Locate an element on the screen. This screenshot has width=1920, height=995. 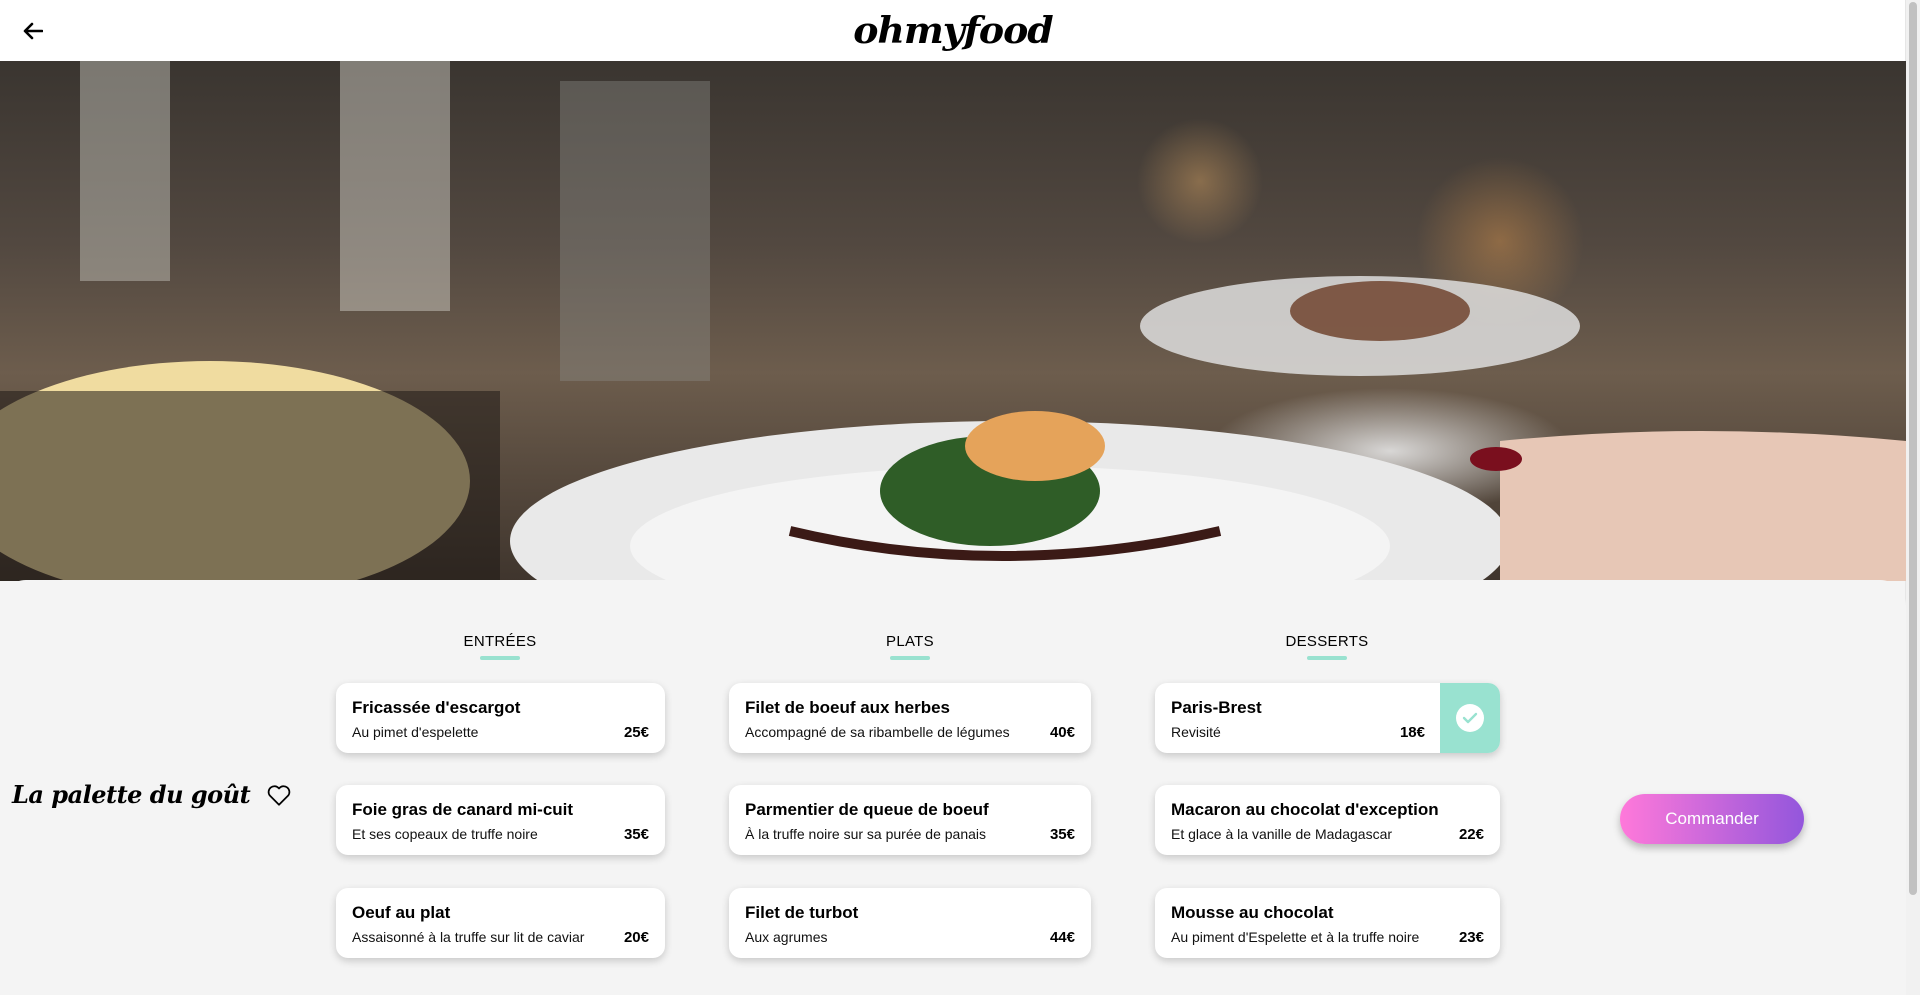
page-scrollbar is located at coordinates (1912, 497).